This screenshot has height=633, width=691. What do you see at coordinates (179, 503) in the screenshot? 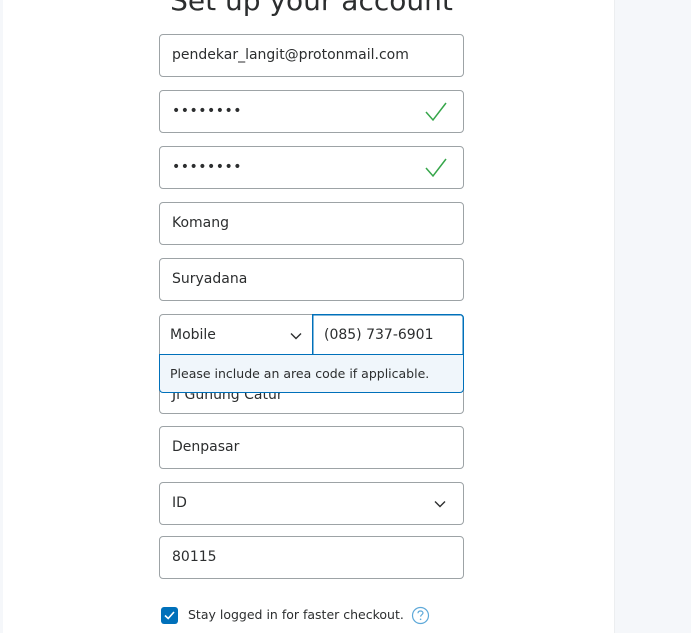
I see `state-value: ID` at bounding box center [179, 503].